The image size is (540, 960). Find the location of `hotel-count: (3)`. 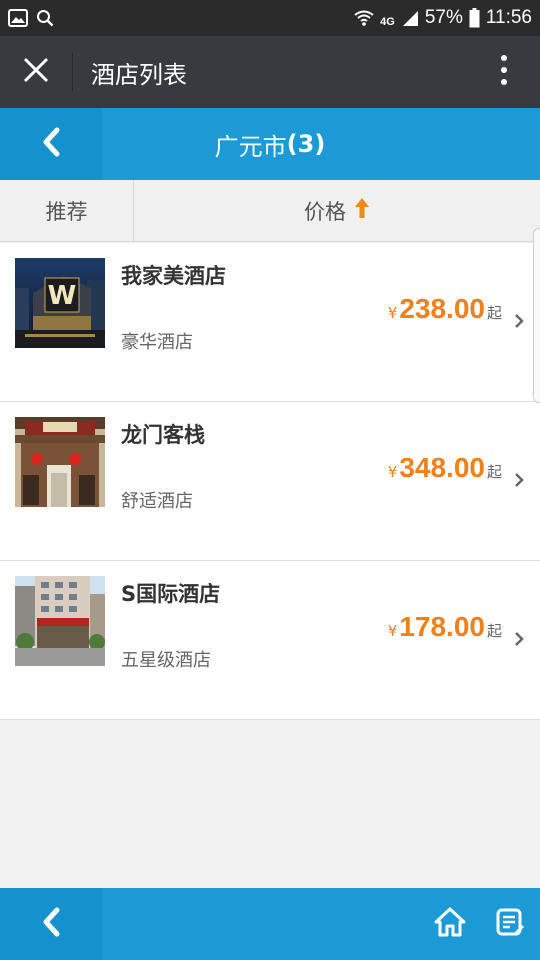

hotel-count: (3) is located at coordinates (306, 144).